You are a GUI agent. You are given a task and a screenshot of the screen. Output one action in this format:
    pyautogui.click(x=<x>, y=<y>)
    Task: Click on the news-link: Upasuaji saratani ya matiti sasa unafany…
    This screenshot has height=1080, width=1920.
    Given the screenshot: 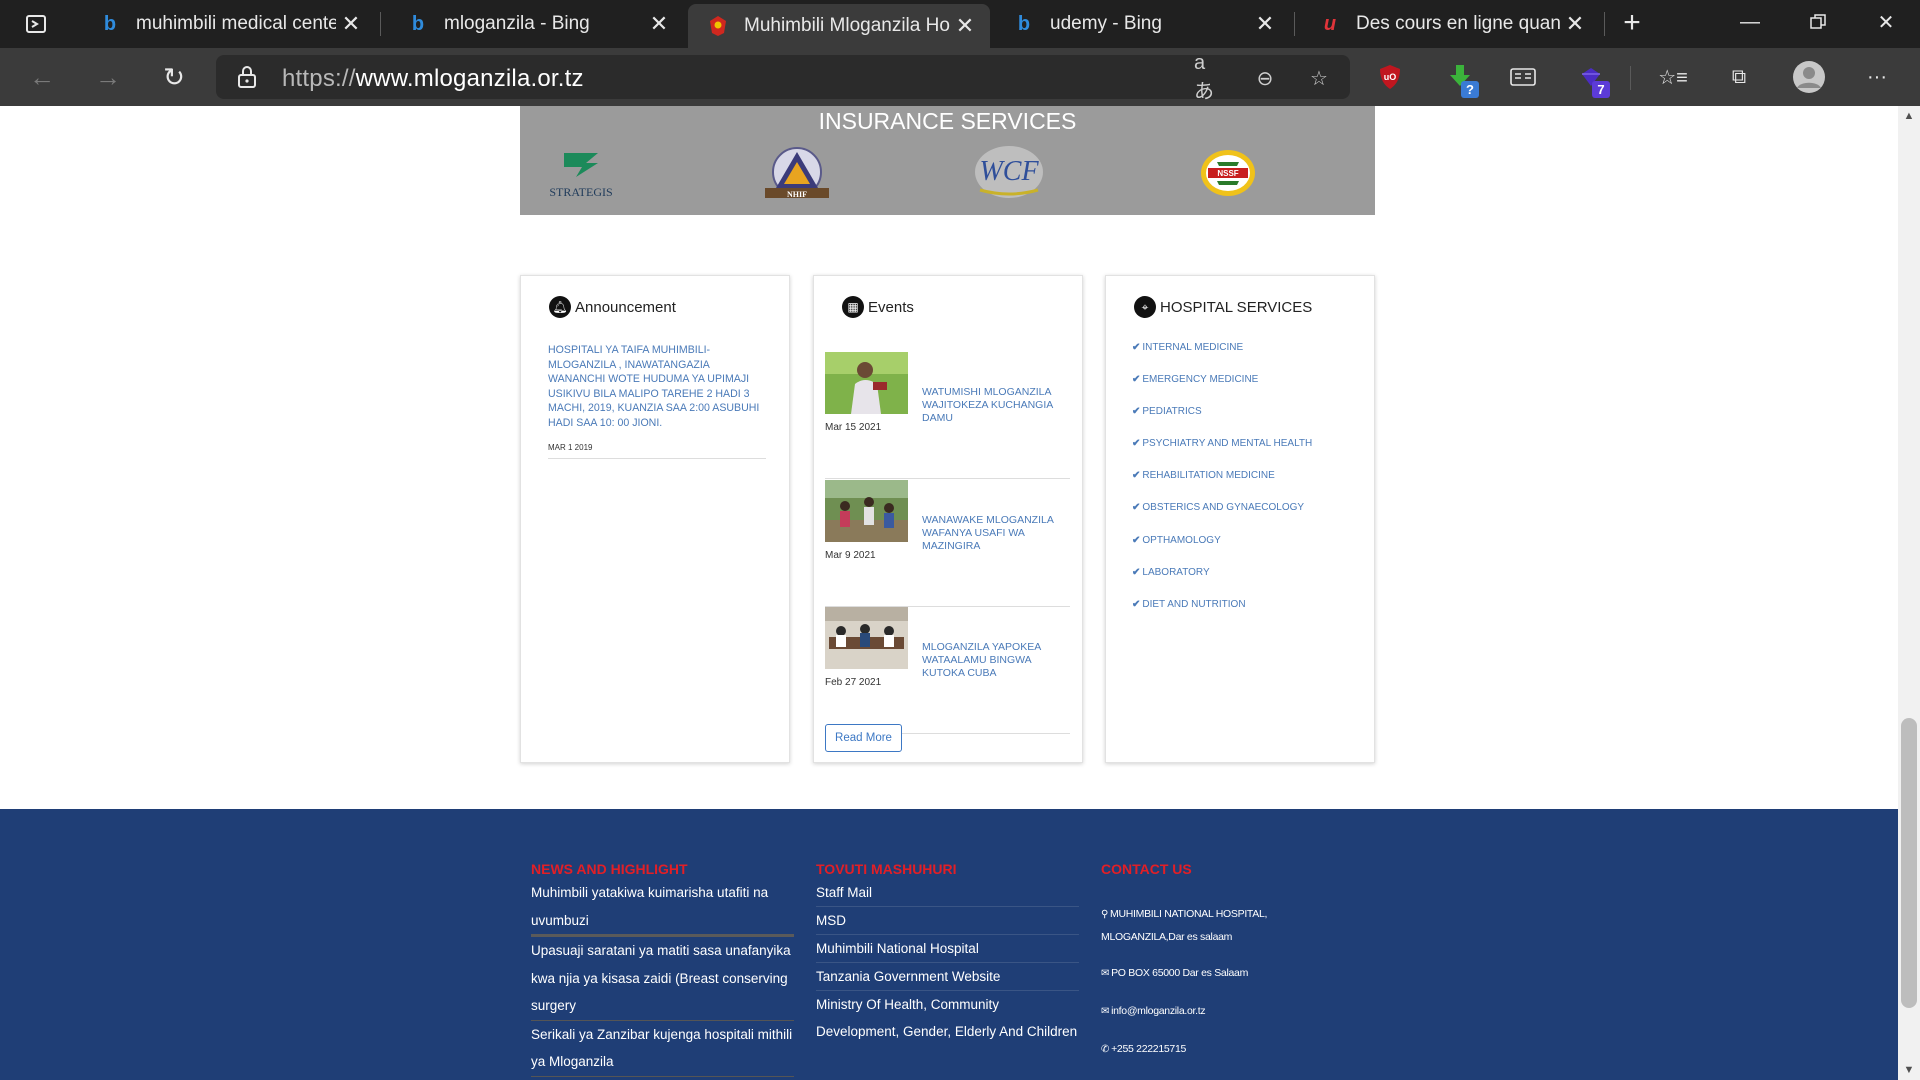 What is the action you would take?
    pyautogui.click(x=662, y=979)
    